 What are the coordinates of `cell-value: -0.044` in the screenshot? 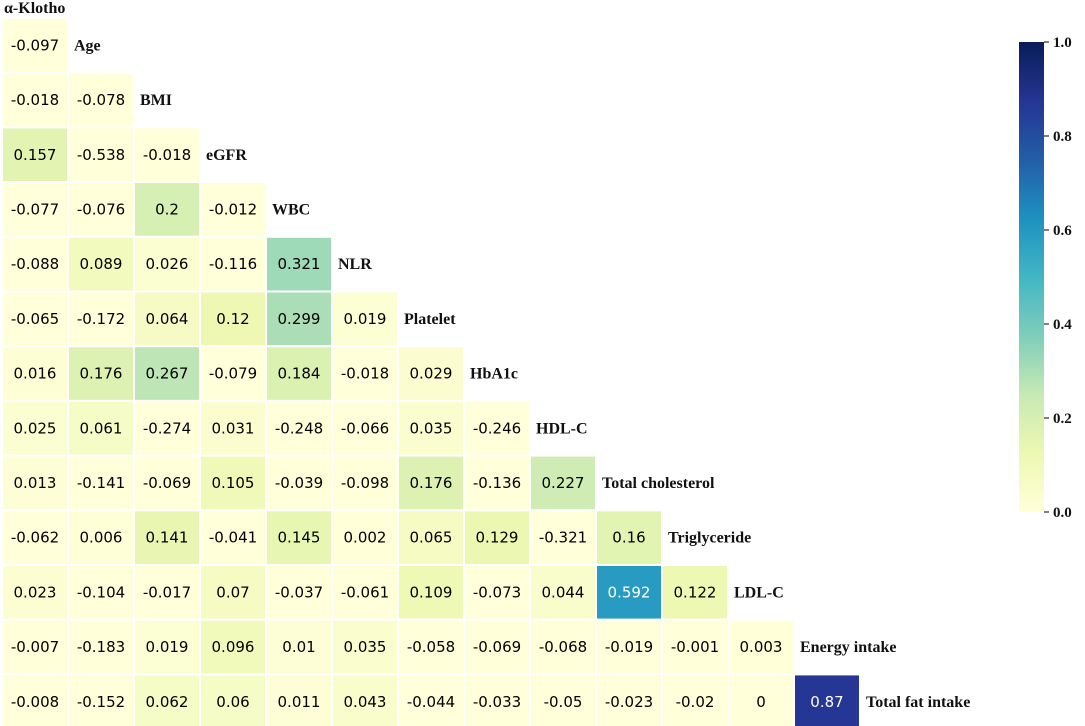 It's located at (431, 702).